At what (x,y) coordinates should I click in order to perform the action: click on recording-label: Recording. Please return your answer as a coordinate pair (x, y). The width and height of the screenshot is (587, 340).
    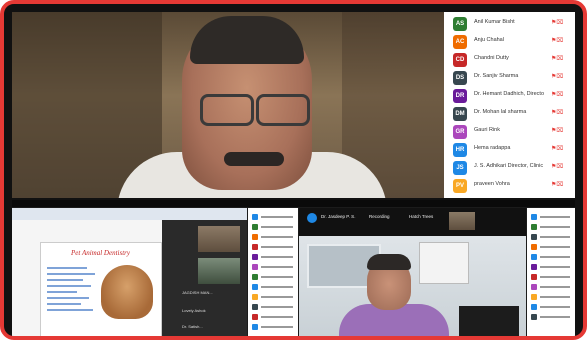
    Looking at the image, I should click on (379, 216).